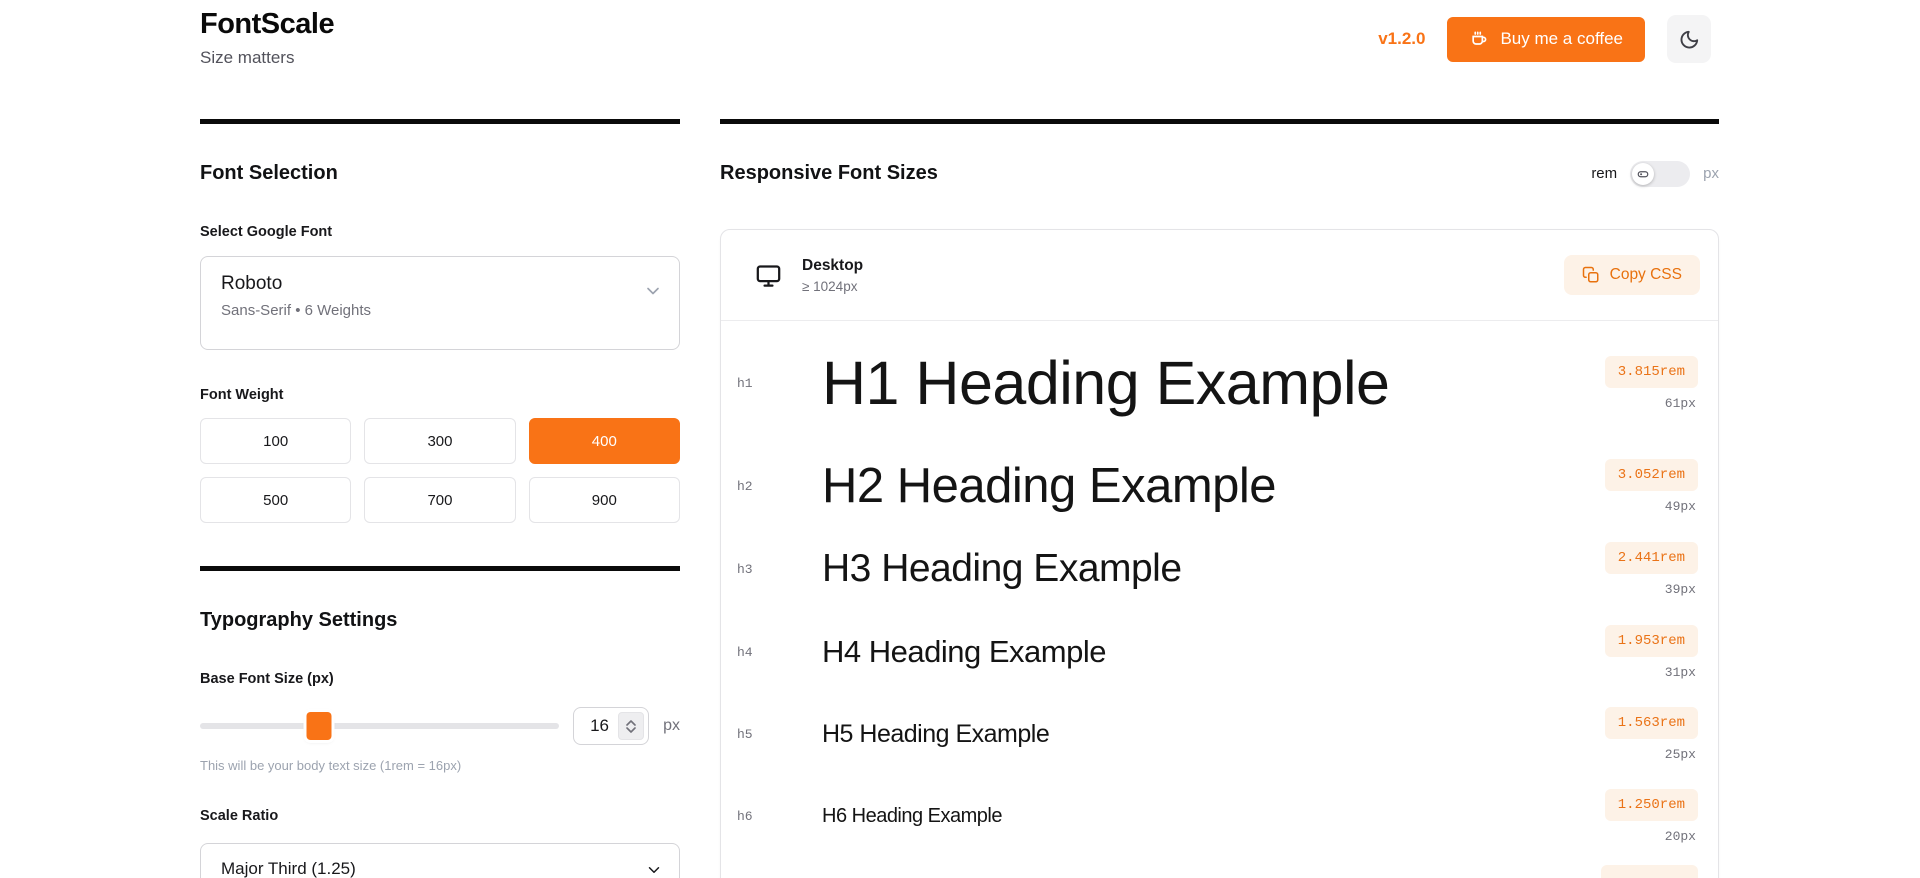  What do you see at coordinates (1651, 804) in the screenshot?
I see `rem-size-badge: 1.250rem` at bounding box center [1651, 804].